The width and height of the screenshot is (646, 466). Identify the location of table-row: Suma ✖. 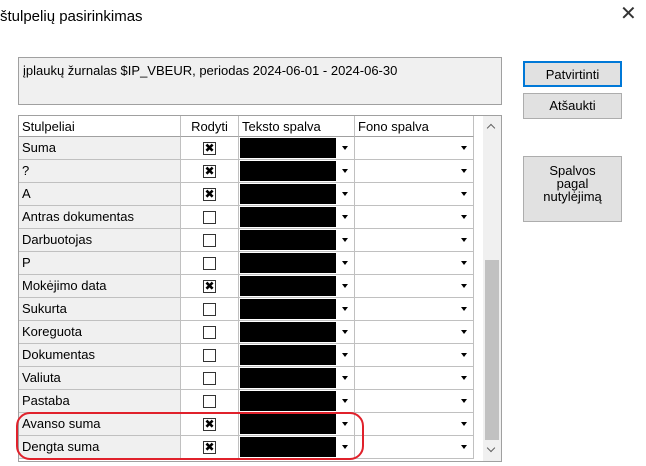
(246, 148).